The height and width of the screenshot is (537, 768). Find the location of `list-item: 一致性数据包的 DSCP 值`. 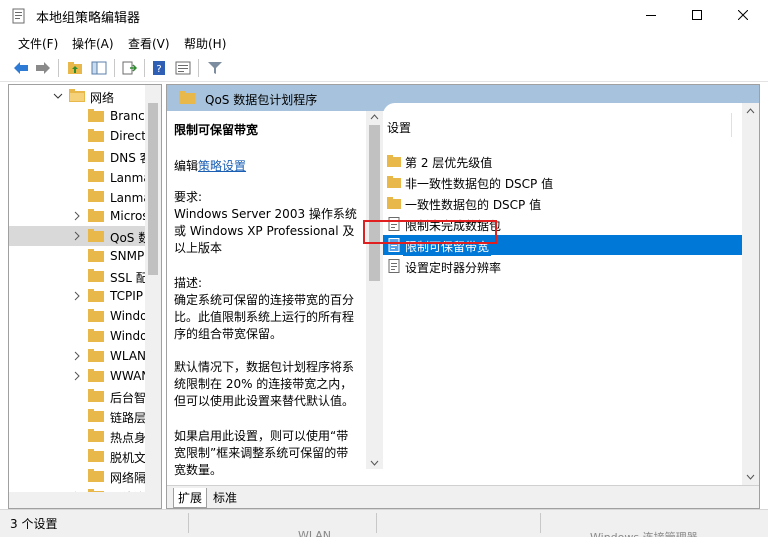

list-item: 一致性数据包的 DSCP 值 is located at coordinates (562, 203).